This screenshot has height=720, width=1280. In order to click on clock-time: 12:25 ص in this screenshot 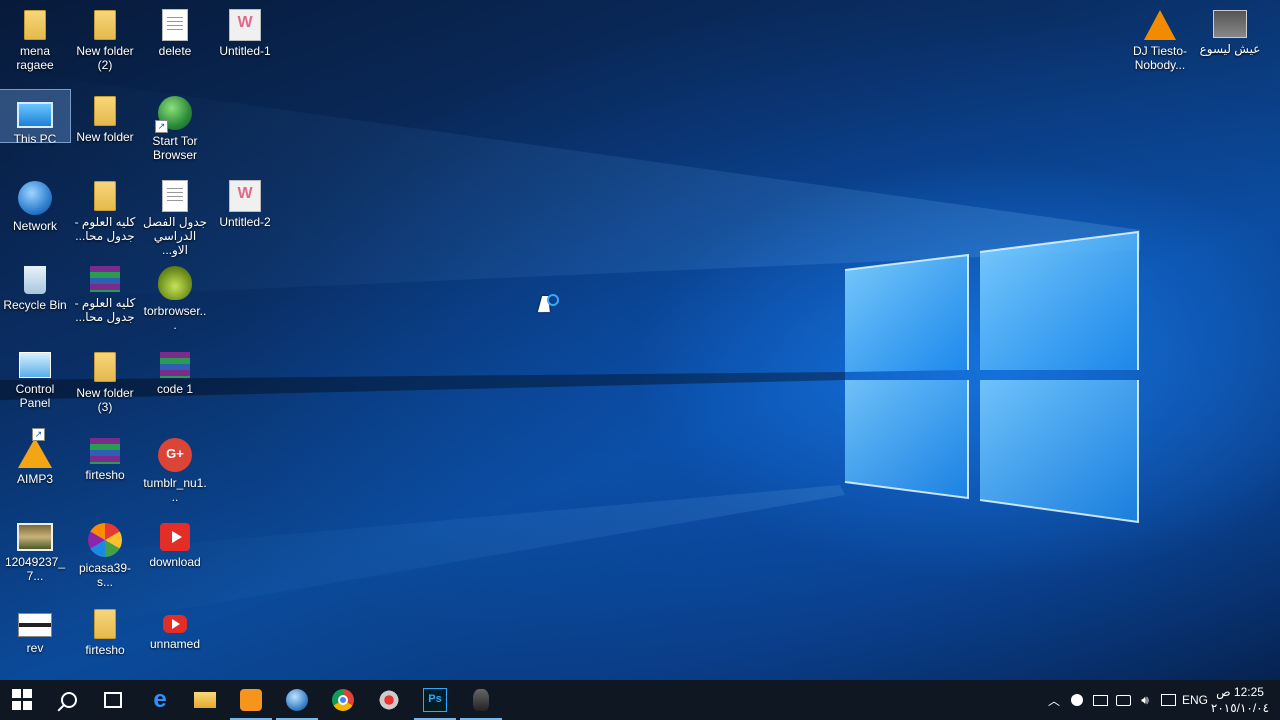, I will do `click(1240, 692)`.